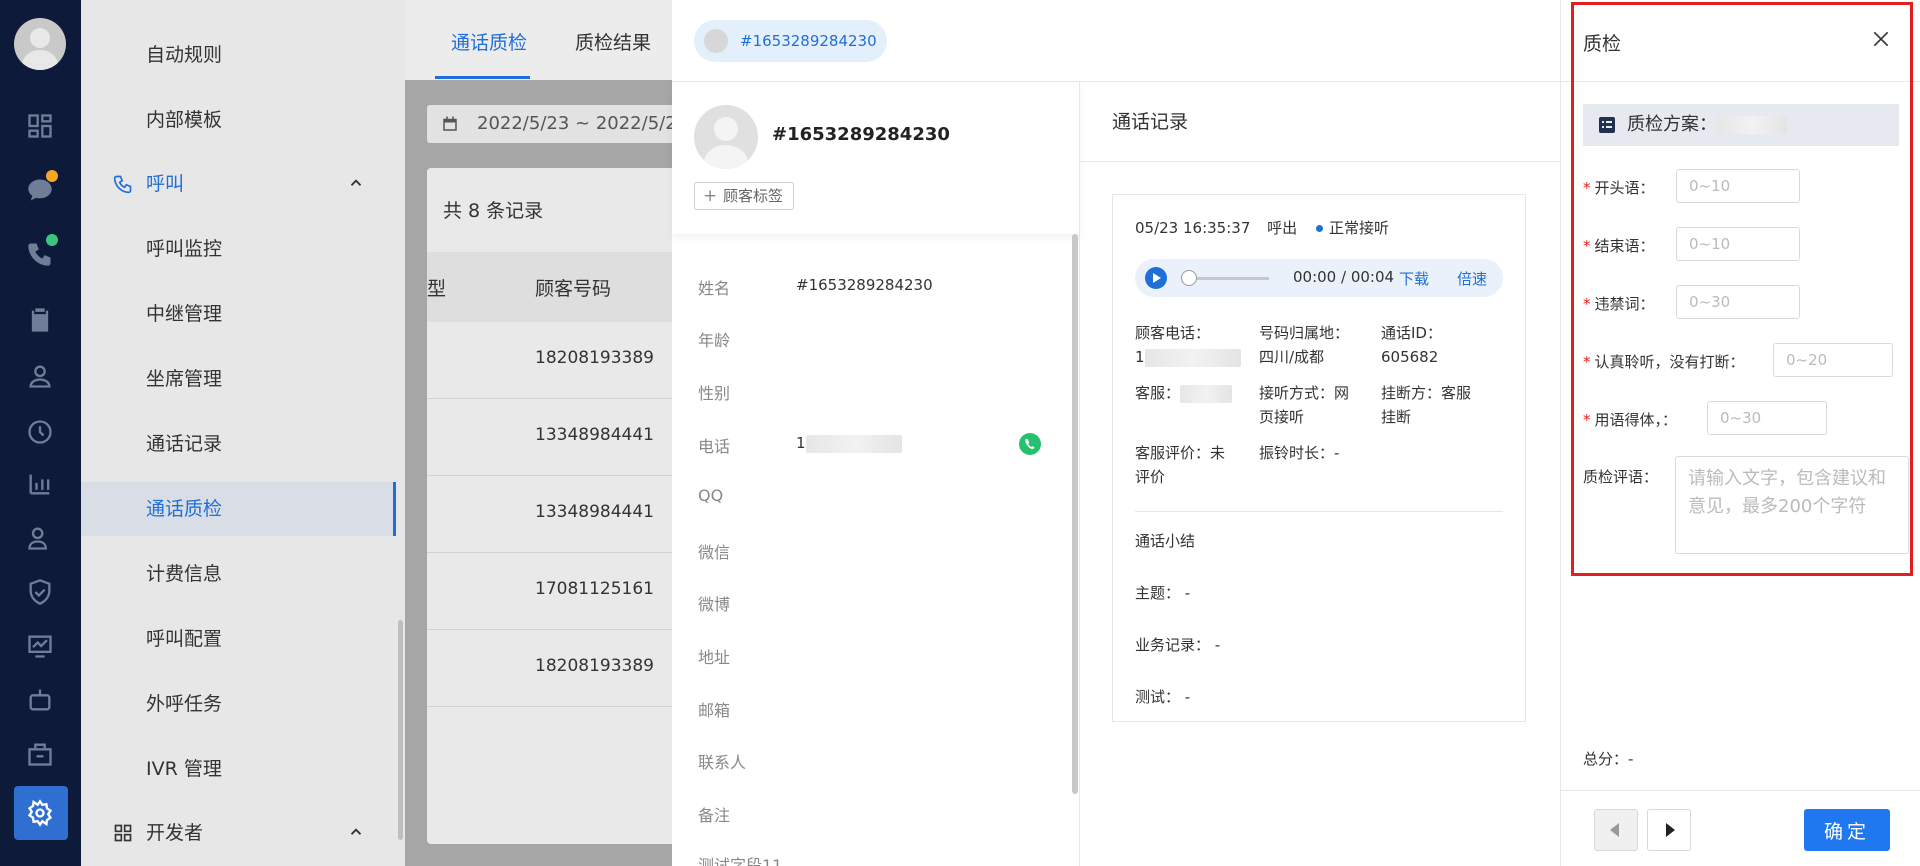 The image size is (1920, 866). Describe the element at coordinates (175, 833) in the screenshot. I see `menu-group-developer-label: 开发者` at that location.